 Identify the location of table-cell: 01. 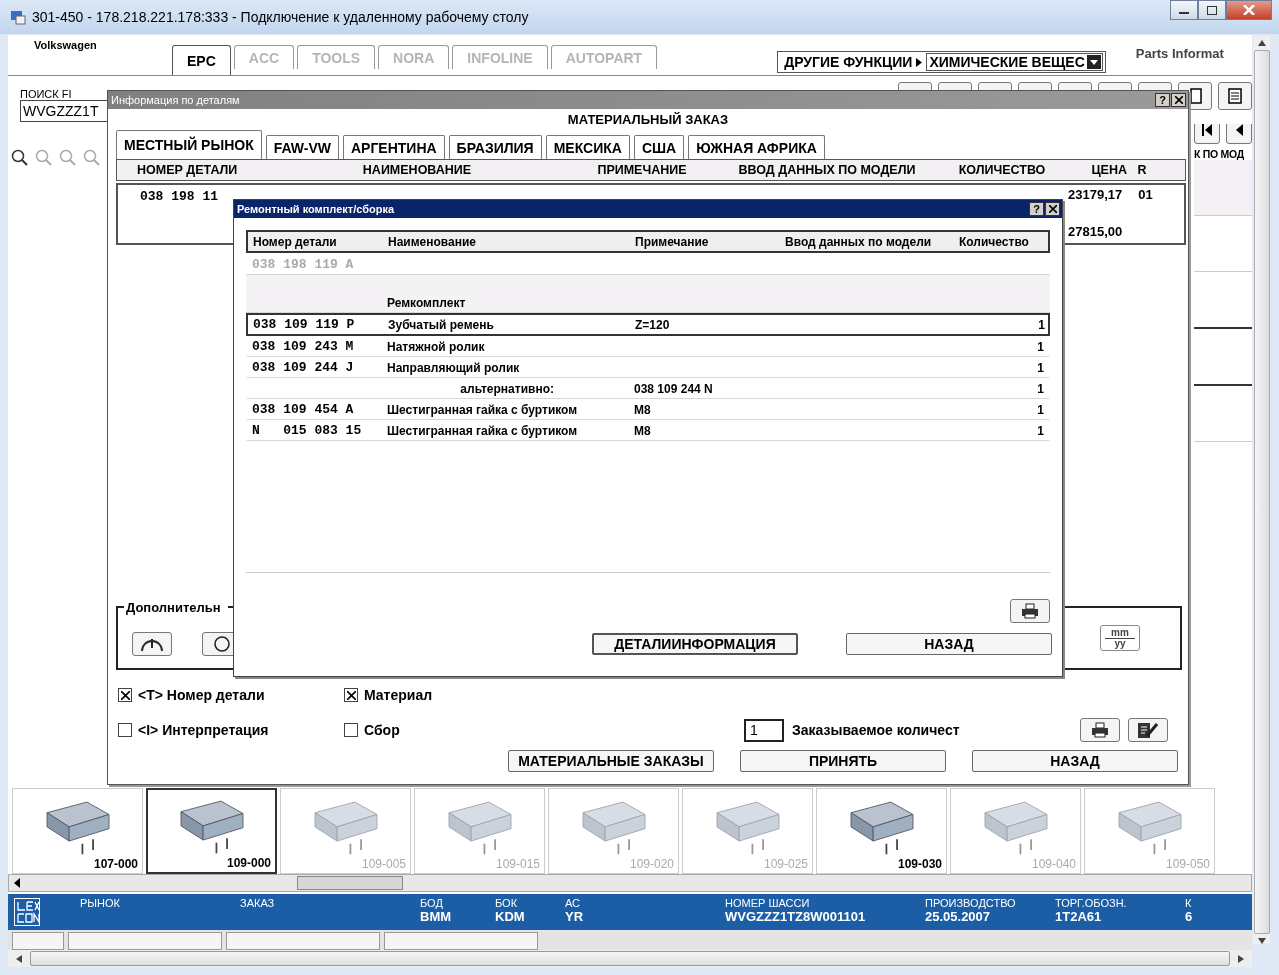
(1145, 194).